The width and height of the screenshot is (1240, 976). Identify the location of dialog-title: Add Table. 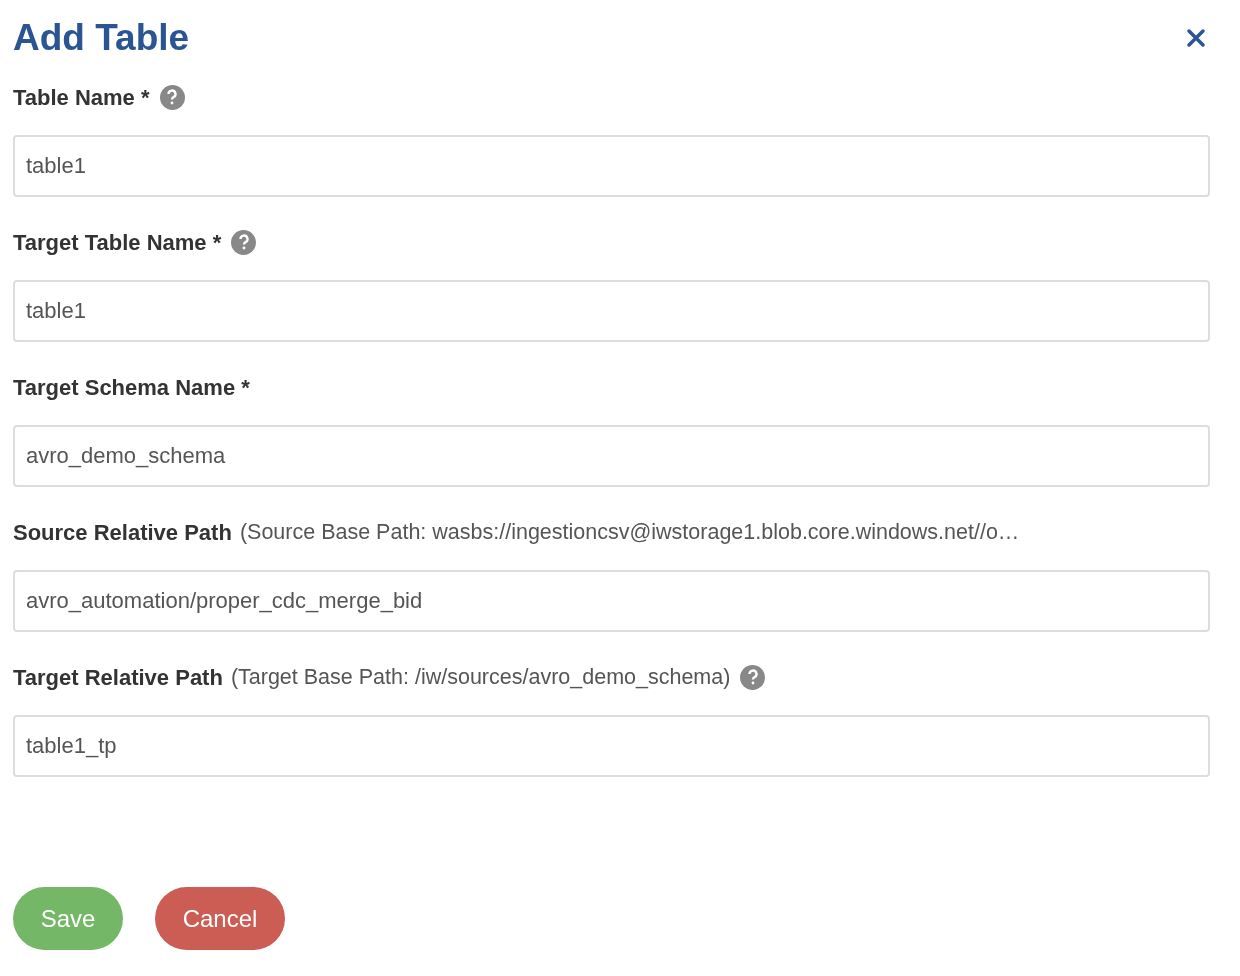
(101, 38).